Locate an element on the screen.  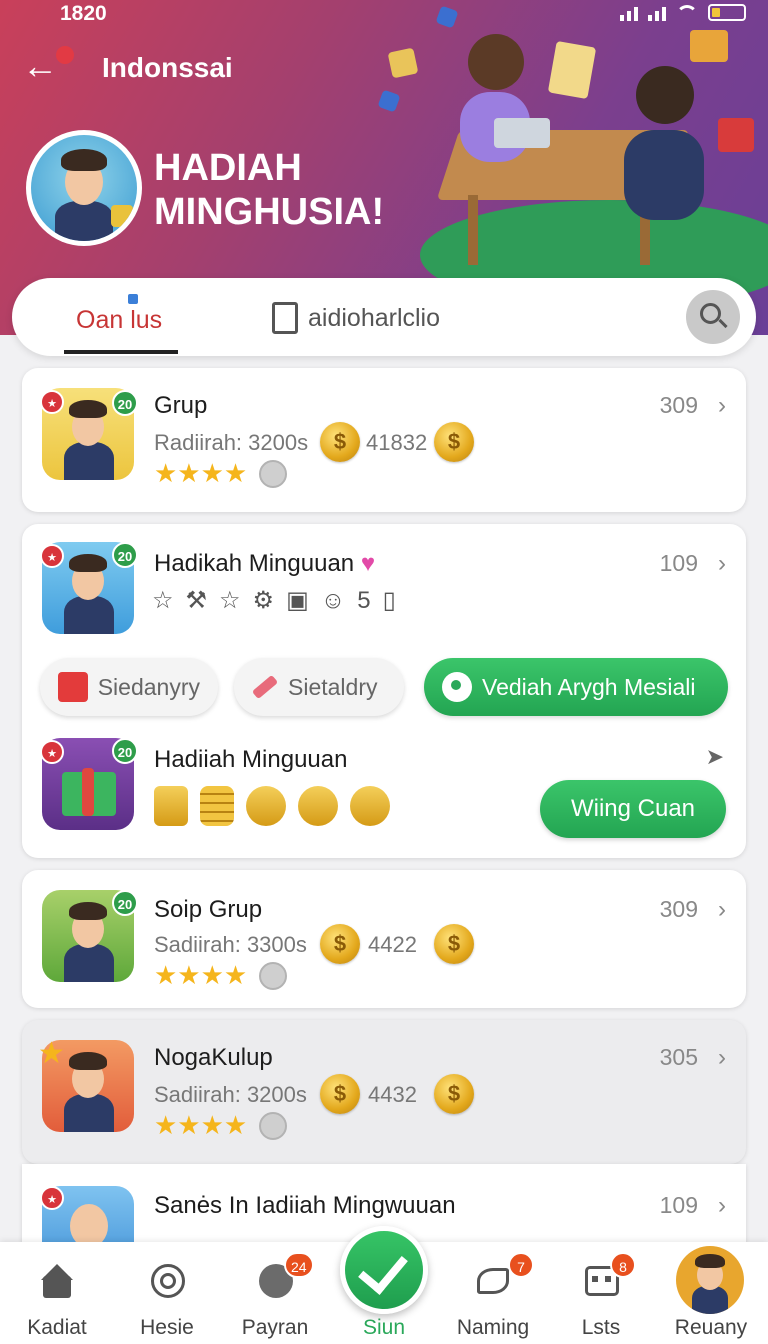
nav-item-hesie: Hesie is located at coordinates (167, 1293).